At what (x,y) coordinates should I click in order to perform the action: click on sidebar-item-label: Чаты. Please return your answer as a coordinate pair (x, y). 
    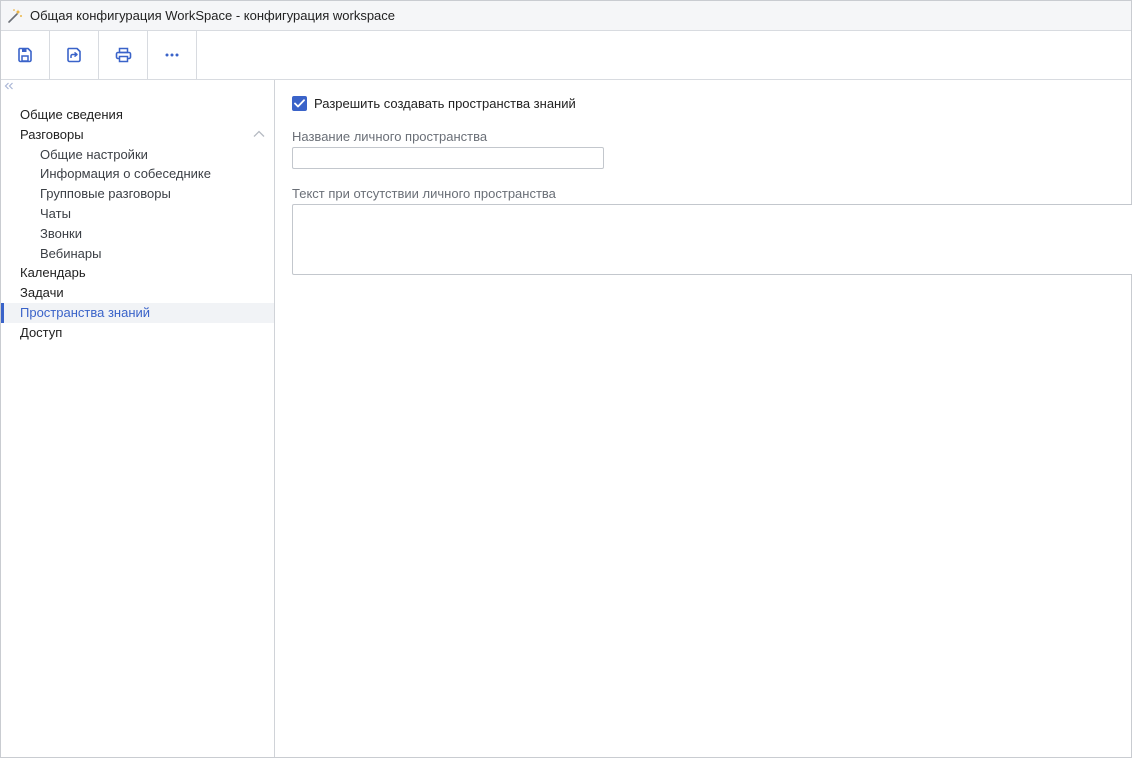
    Looking at the image, I should click on (55, 213).